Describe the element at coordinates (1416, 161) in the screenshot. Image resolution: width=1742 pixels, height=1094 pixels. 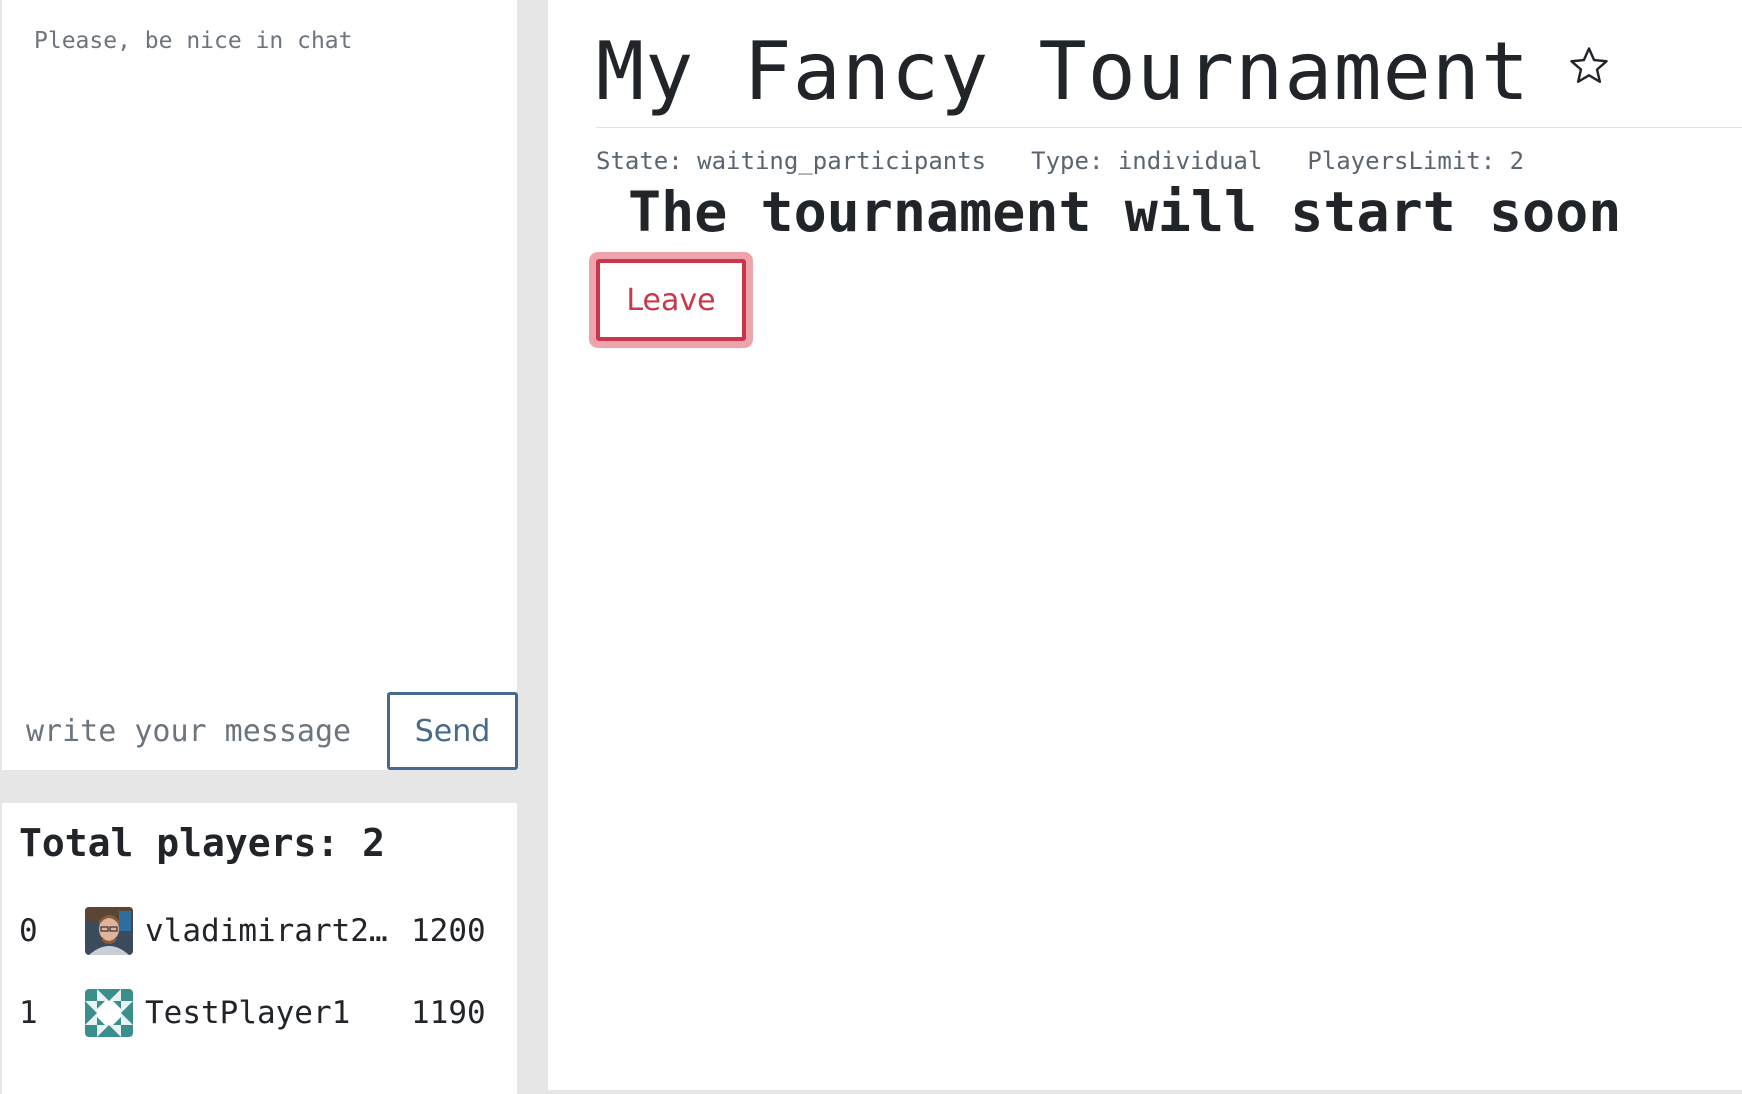
I see `tournament-players-limit: PlayersLimit: 2` at that location.